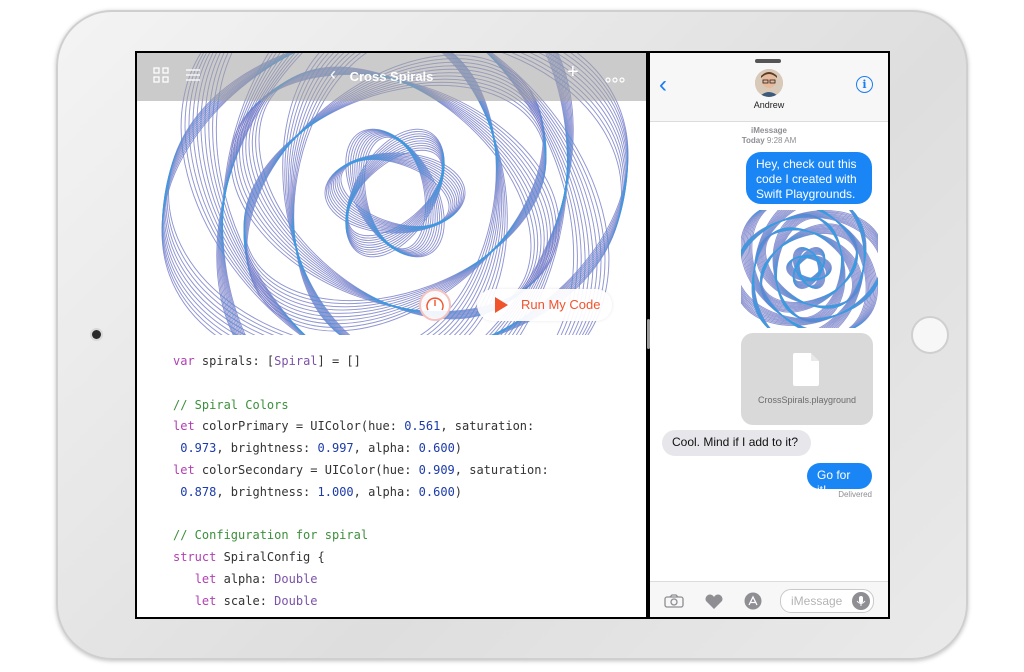  What do you see at coordinates (435, 305) in the screenshot?
I see `speedometer-icon` at bounding box center [435, 305].